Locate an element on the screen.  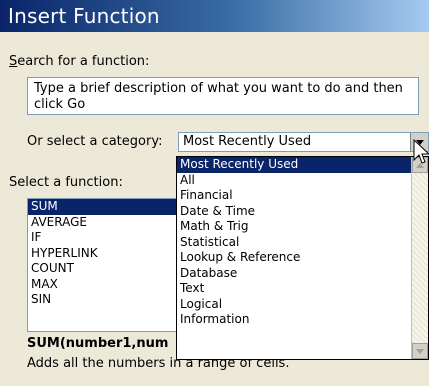
search-label-text: earch for a function: is located at coordinates (83, 61).